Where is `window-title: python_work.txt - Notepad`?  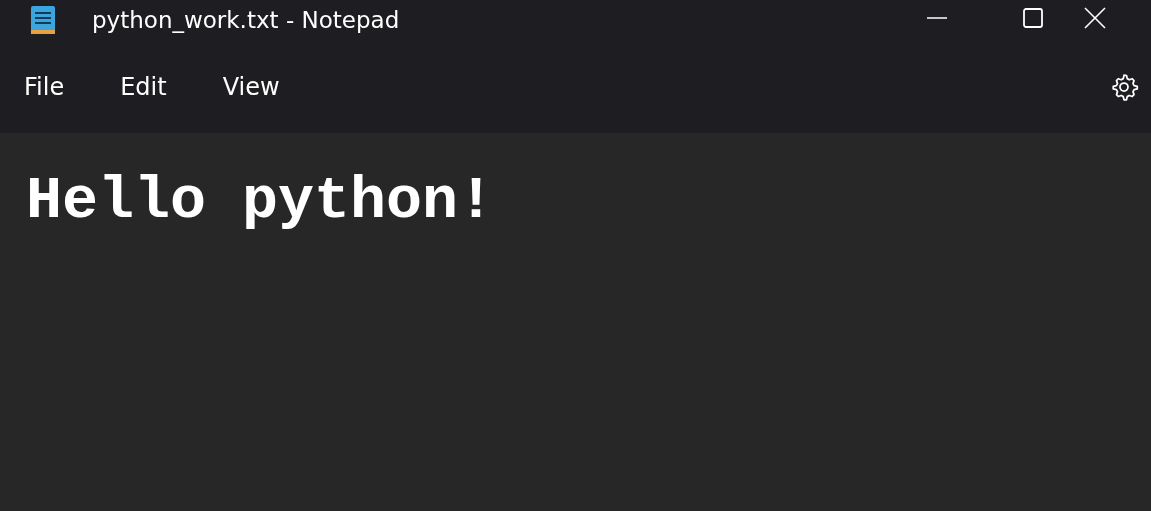
window-title: python_work.txt - Notepad is located at coordinates (246, 20).